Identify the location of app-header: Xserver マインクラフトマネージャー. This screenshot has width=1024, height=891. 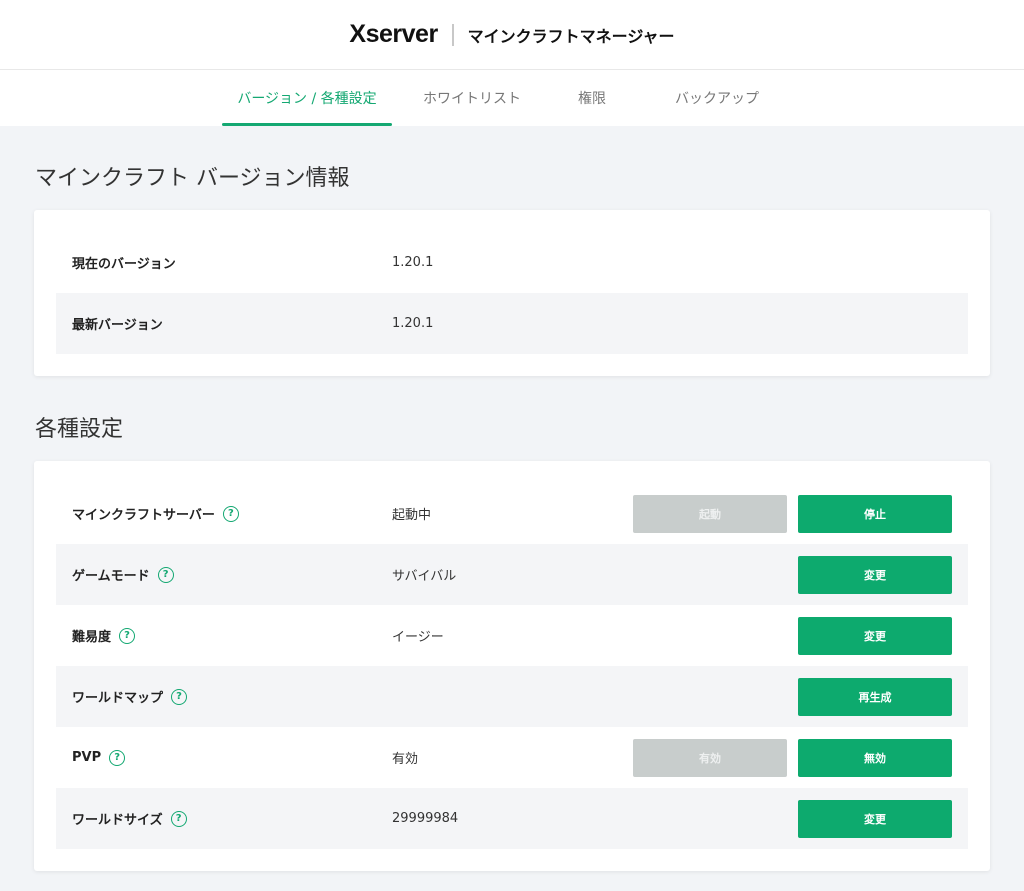
(512, 35).